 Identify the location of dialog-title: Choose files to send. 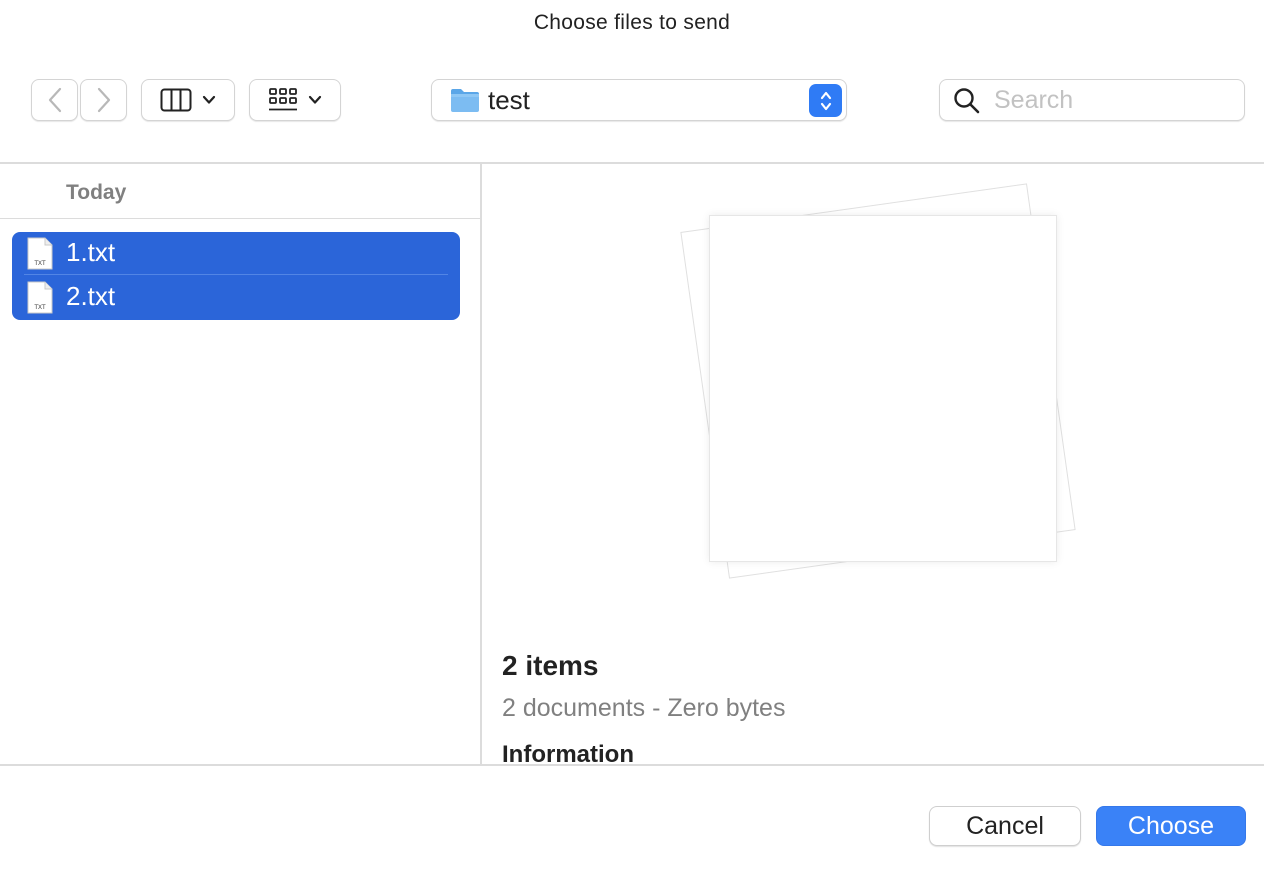
(632, 22).